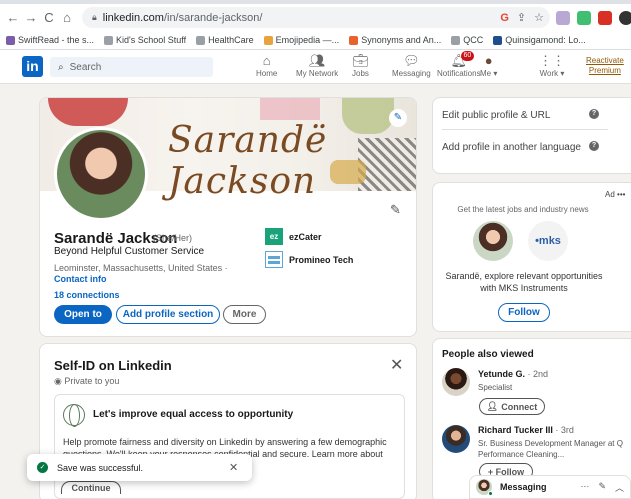  I want to click on back-icon: ←, so click(13, 17).